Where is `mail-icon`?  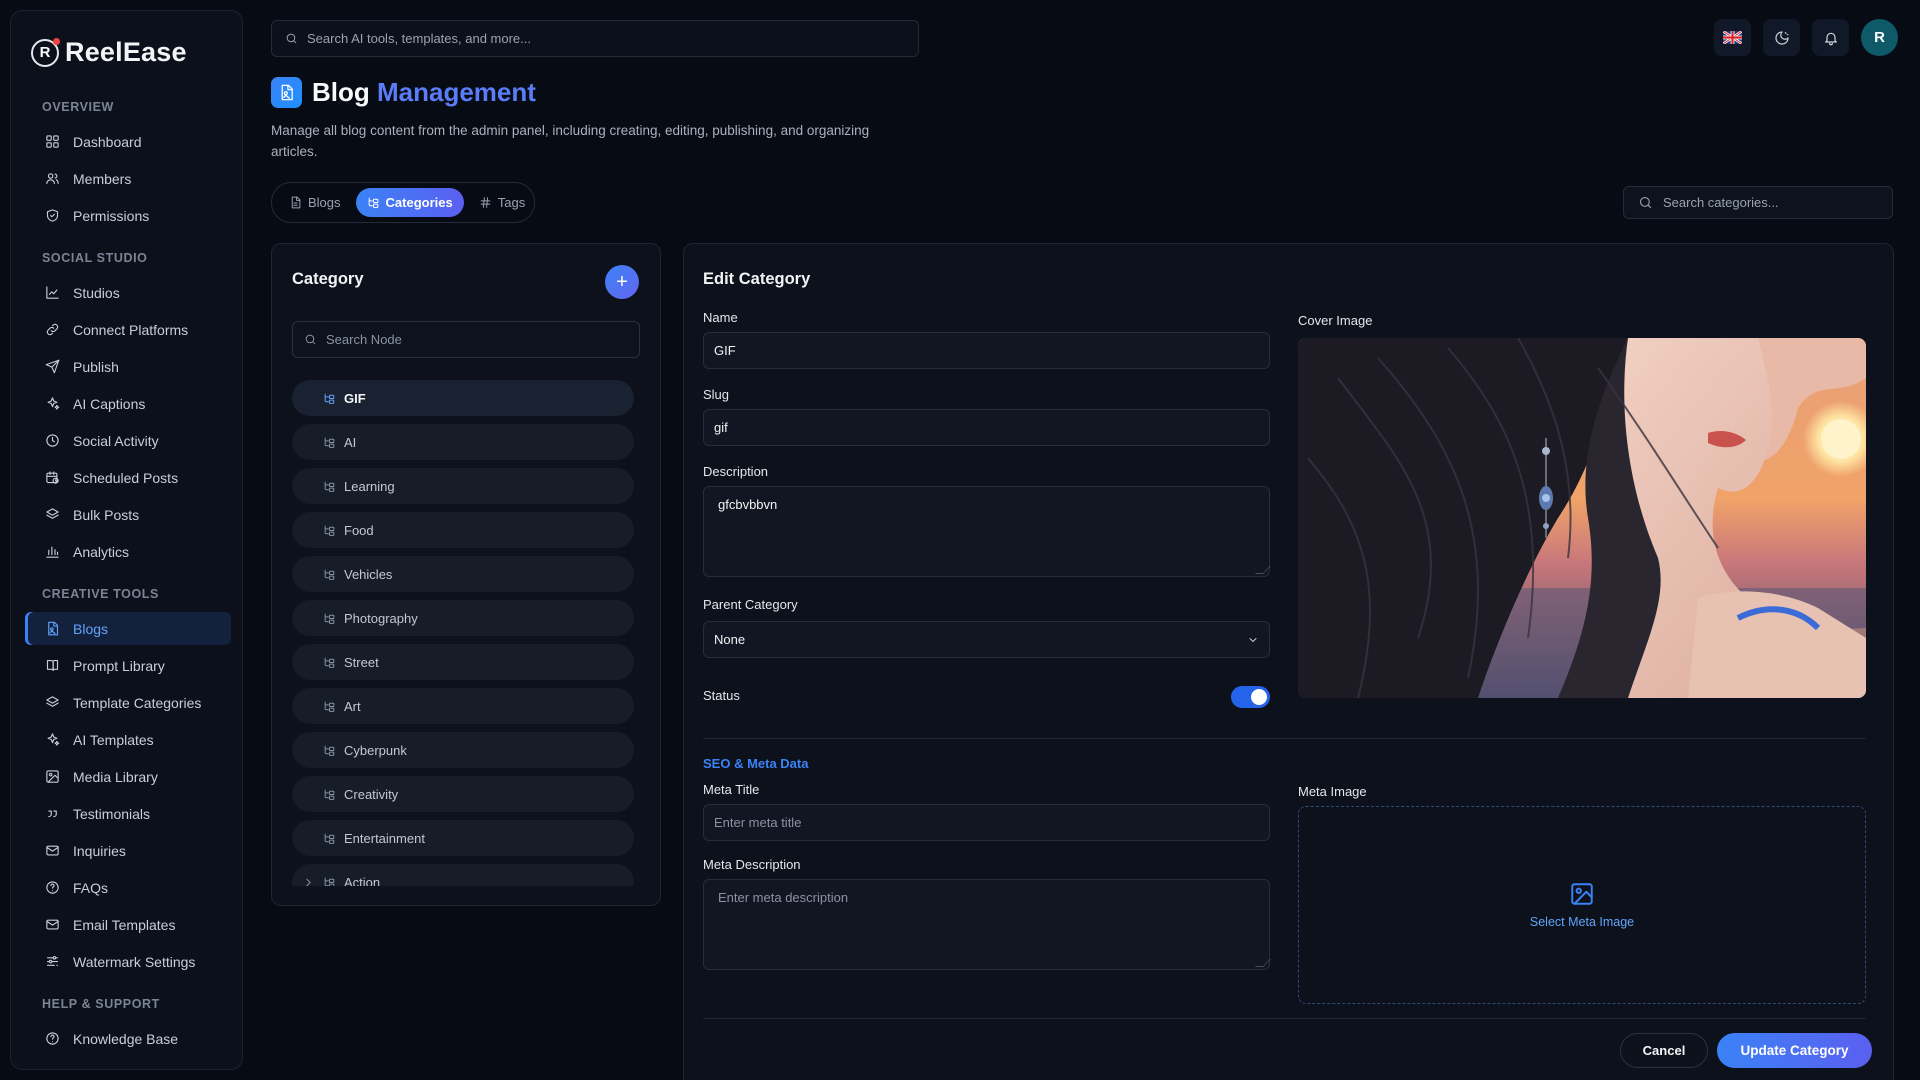
mail-icon is located at coordinates (52, 850).